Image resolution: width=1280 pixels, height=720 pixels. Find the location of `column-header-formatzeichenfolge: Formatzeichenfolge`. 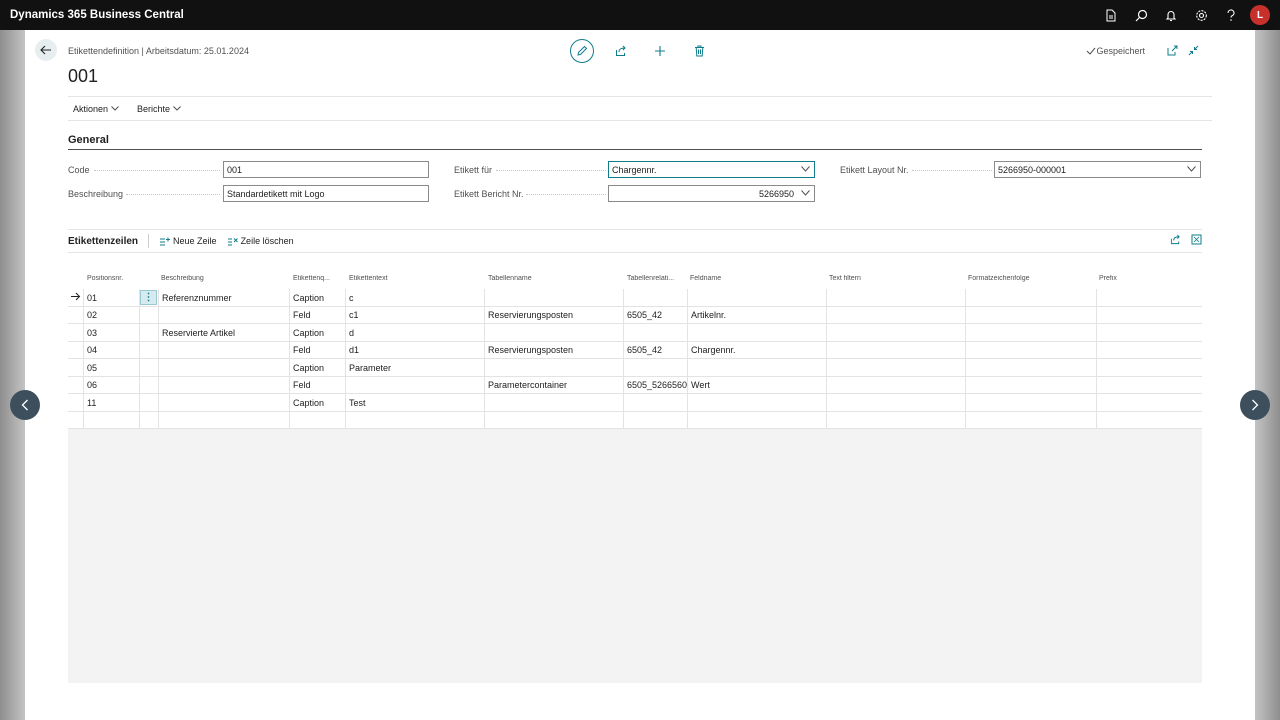

column-header-formatzeichenfolge: Formatzeichenfolge is located at coordinates (1030, 278).